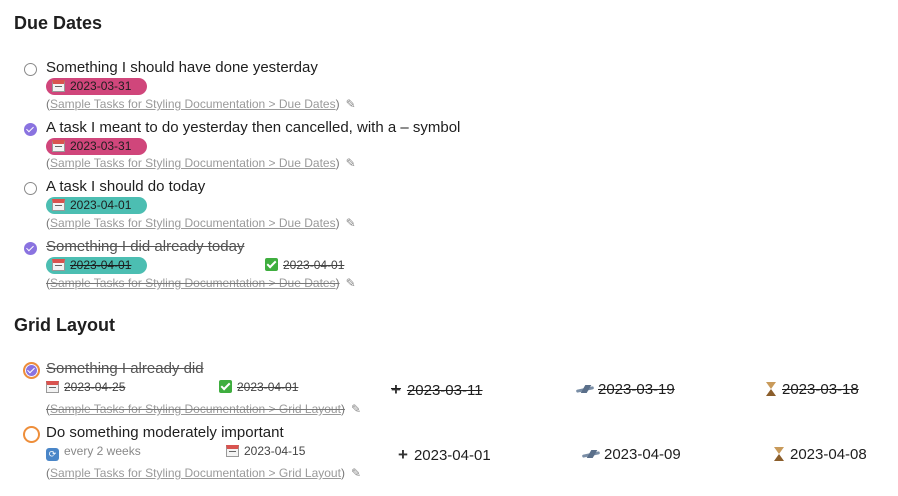  What do you see at coordinates (126, 186) in the screenshot?
I see `task-description: A task I should do today` at bounding box center [126, 186].